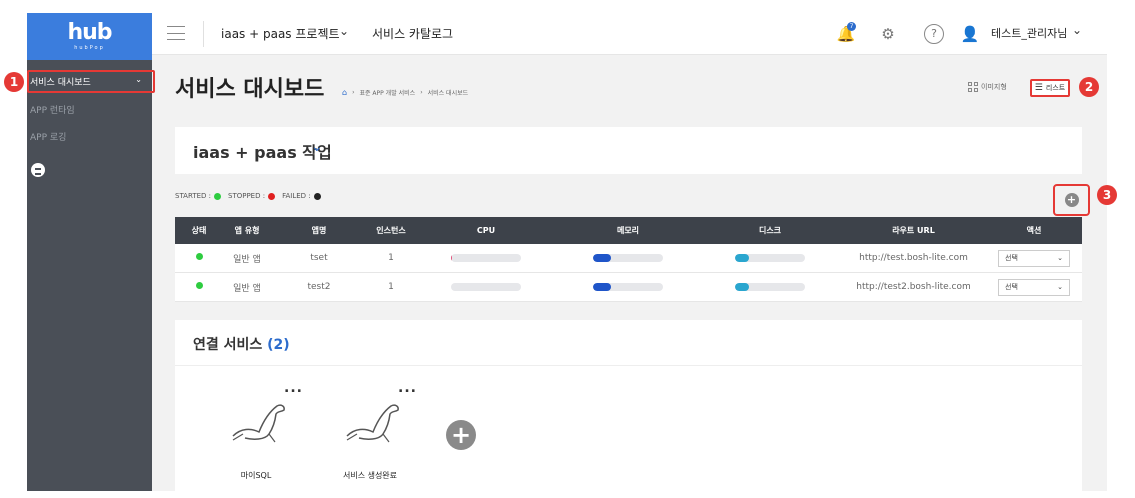 The height and width of the screenshot is (498, 1135). What do you see at coordinates (451, 258) in the screenshot?
I see `cpu-fill` at bounding box center [451, 258].